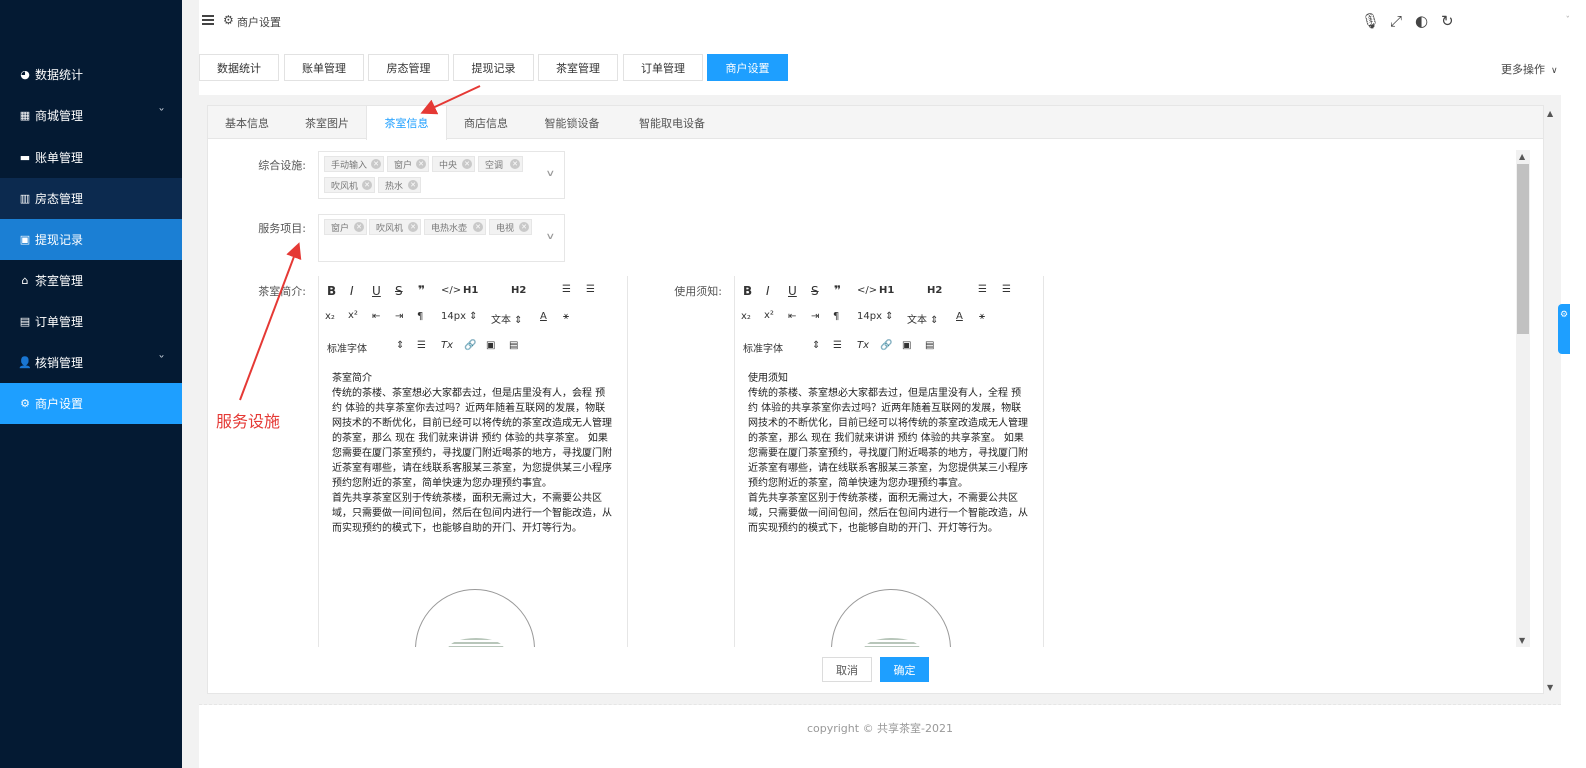  What do you see at coordinates (1523, 249) in the screenshot?
I see `inner-scrollbar-thumb` at bounding box center [1523, 249].